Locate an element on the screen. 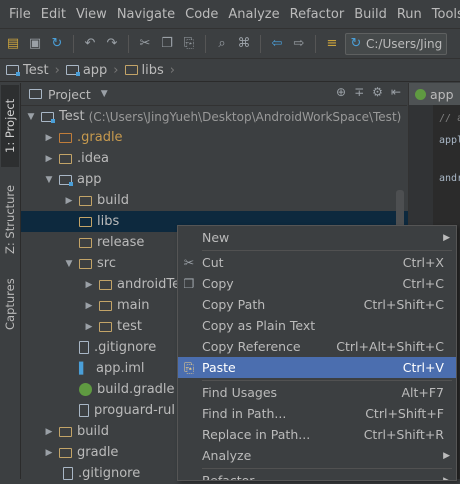  target-icon: ⊕ is located at coordinates (341, 92).